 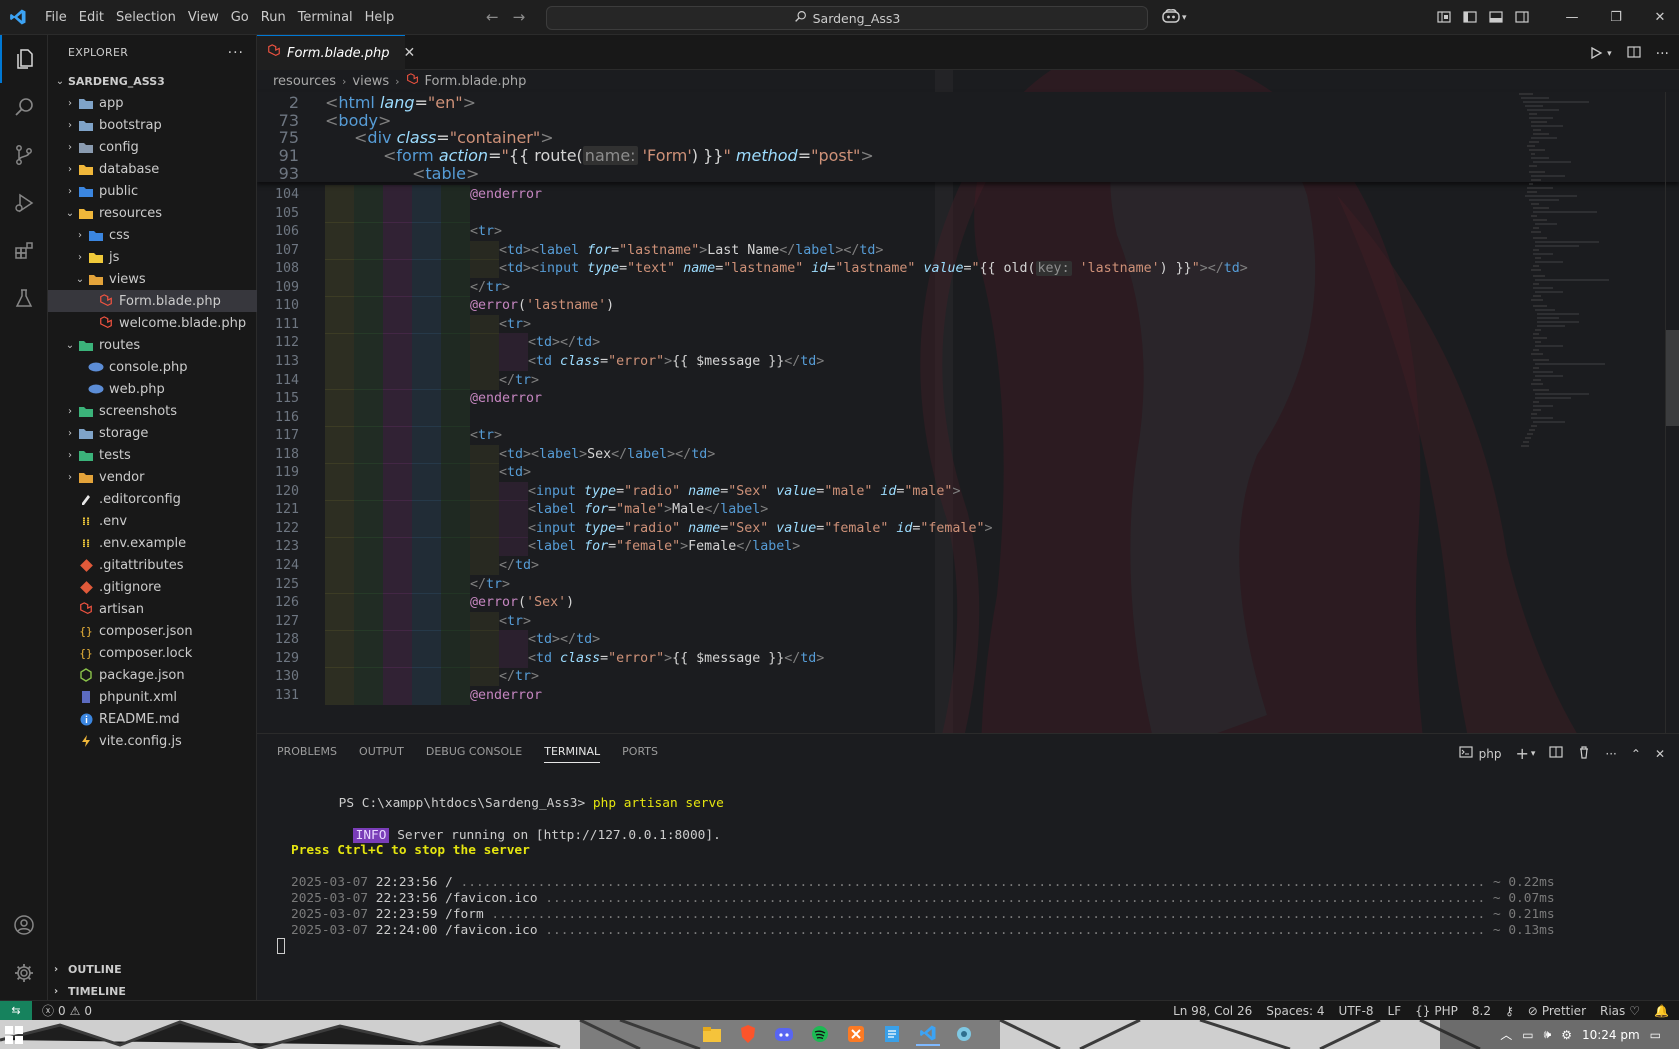 I want to click on minimap, so click(x=1569, y=292).